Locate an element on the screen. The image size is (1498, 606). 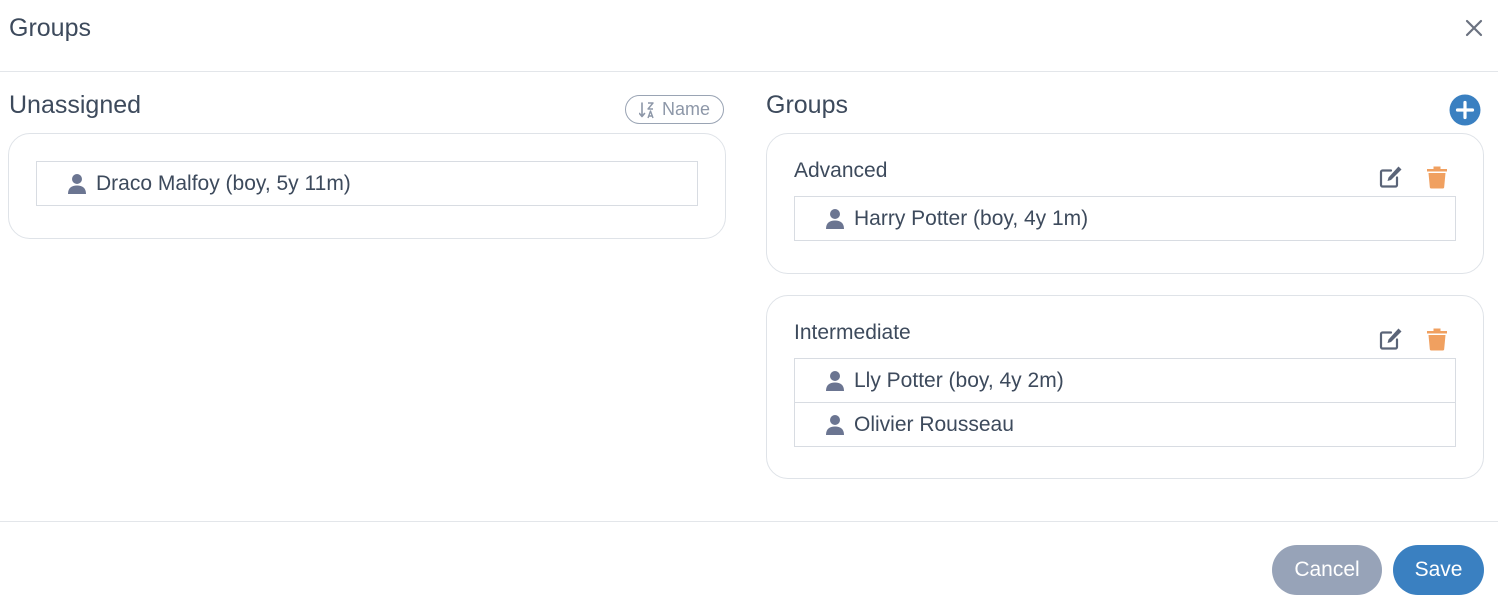
group-member-list: Lly Potter (boy, 4y 2m) Olivier Rousseau is located at coordinates (1125, 402).